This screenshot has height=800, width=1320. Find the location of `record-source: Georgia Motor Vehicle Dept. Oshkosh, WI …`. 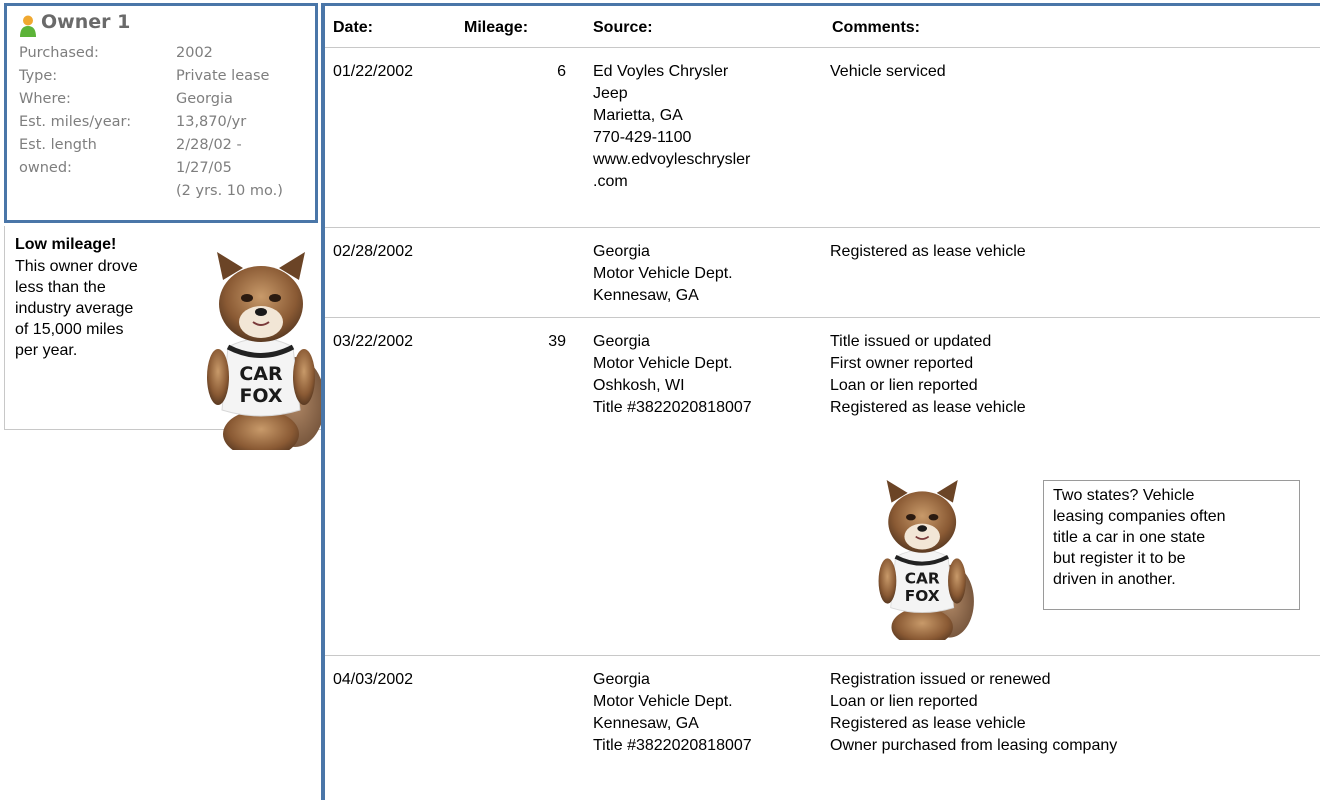

record-source: Georgia Motor Vehicle Dept. Oshkosh, WI … is located at coordinates (672, 375).